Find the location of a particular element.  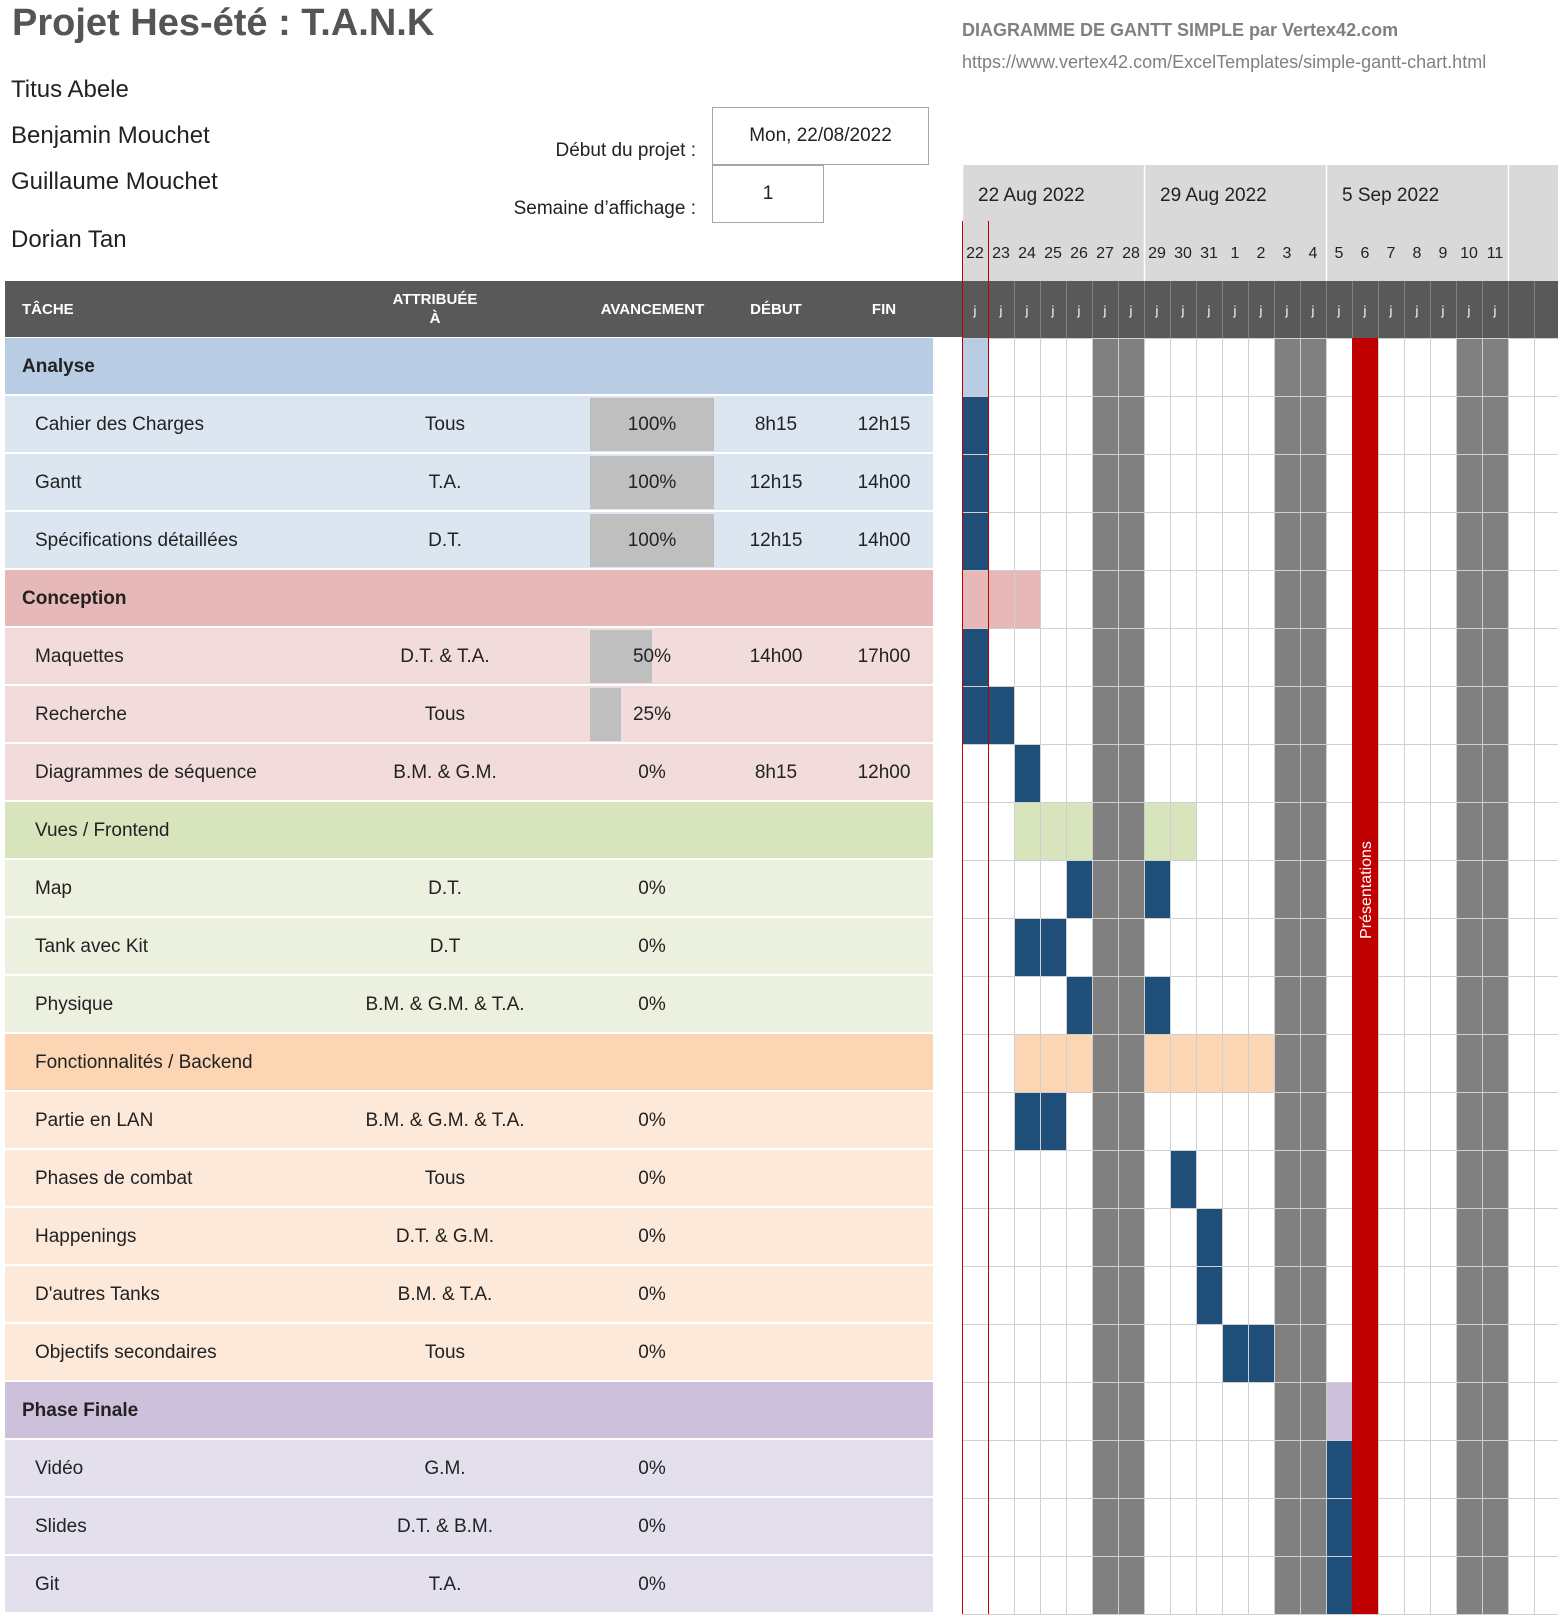

task-assigned: D.T is located at coordinates (445, 946).